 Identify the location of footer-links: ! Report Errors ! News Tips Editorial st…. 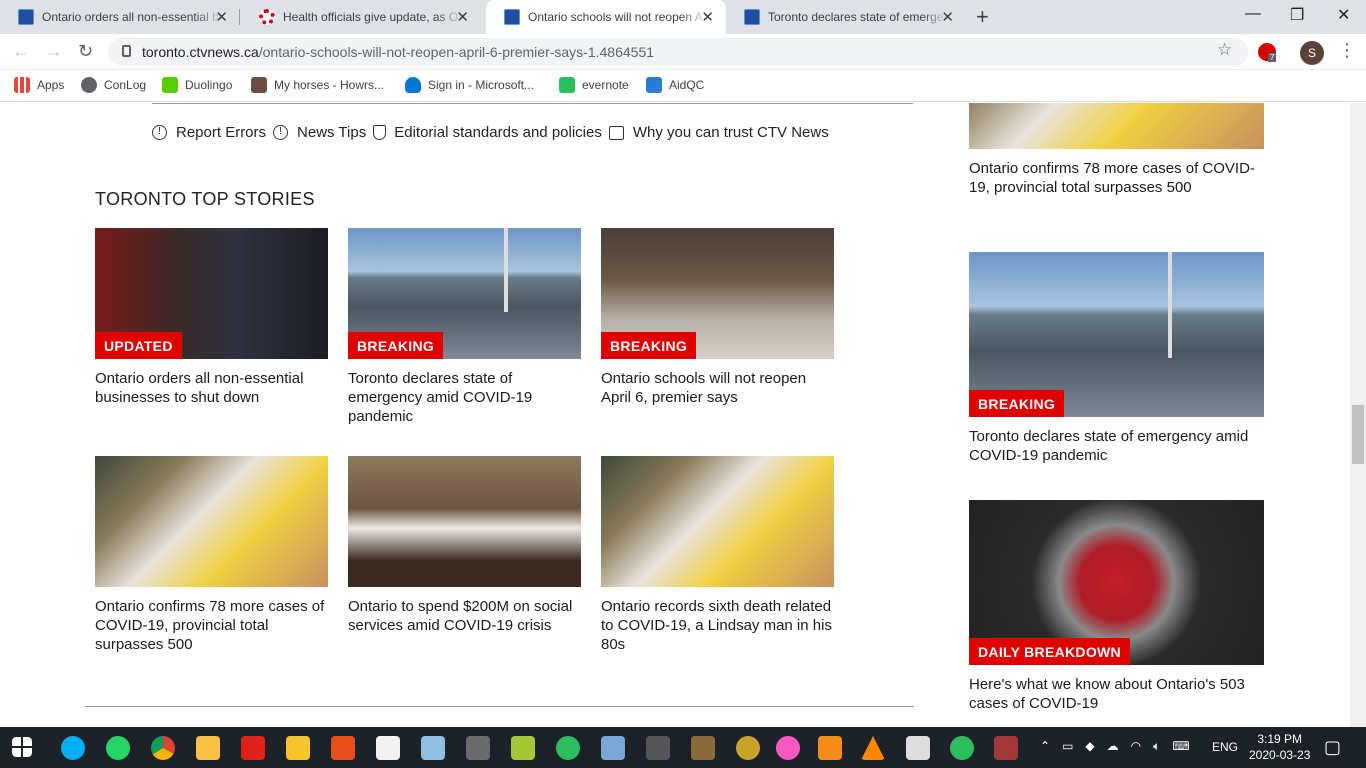
(494, 132).